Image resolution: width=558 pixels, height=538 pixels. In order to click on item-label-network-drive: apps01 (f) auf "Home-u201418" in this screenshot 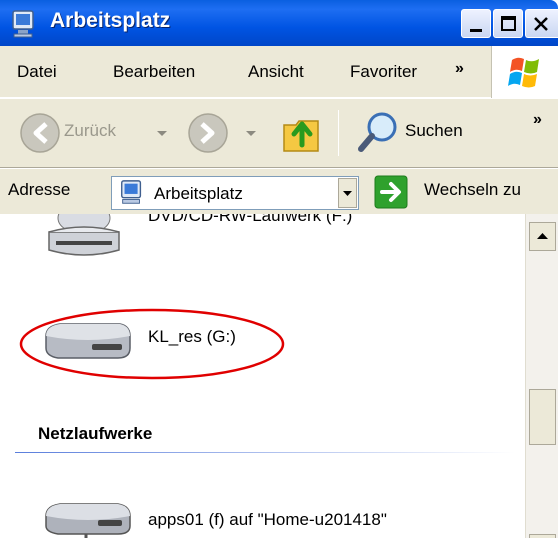, I will do `click(267, 520)`.